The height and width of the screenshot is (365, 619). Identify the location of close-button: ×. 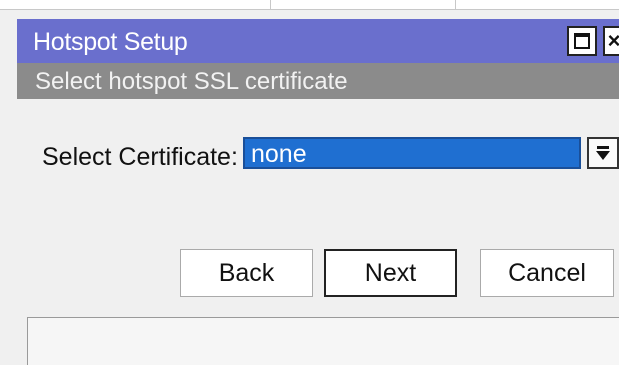
(611, 41).